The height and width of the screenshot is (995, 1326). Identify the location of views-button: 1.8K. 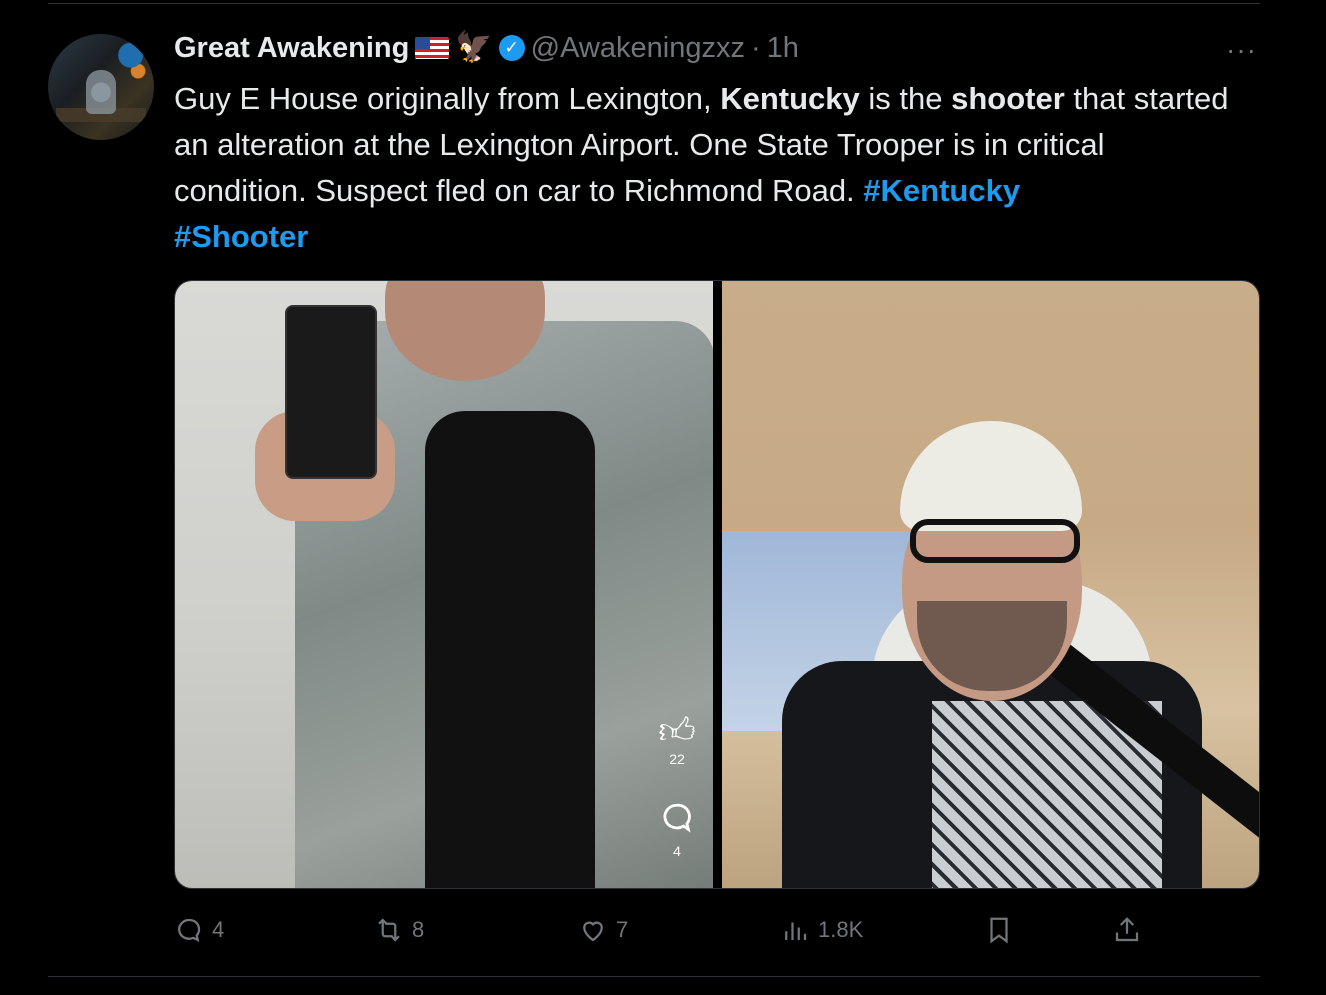
(821, 930).